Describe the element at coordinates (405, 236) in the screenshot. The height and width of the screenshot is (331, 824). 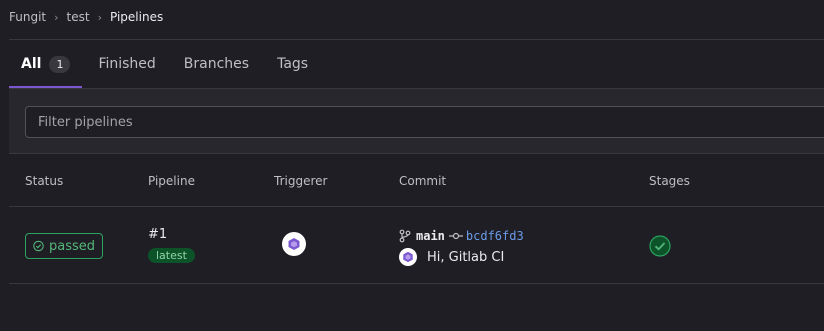
I see `branch-icon` at that location.